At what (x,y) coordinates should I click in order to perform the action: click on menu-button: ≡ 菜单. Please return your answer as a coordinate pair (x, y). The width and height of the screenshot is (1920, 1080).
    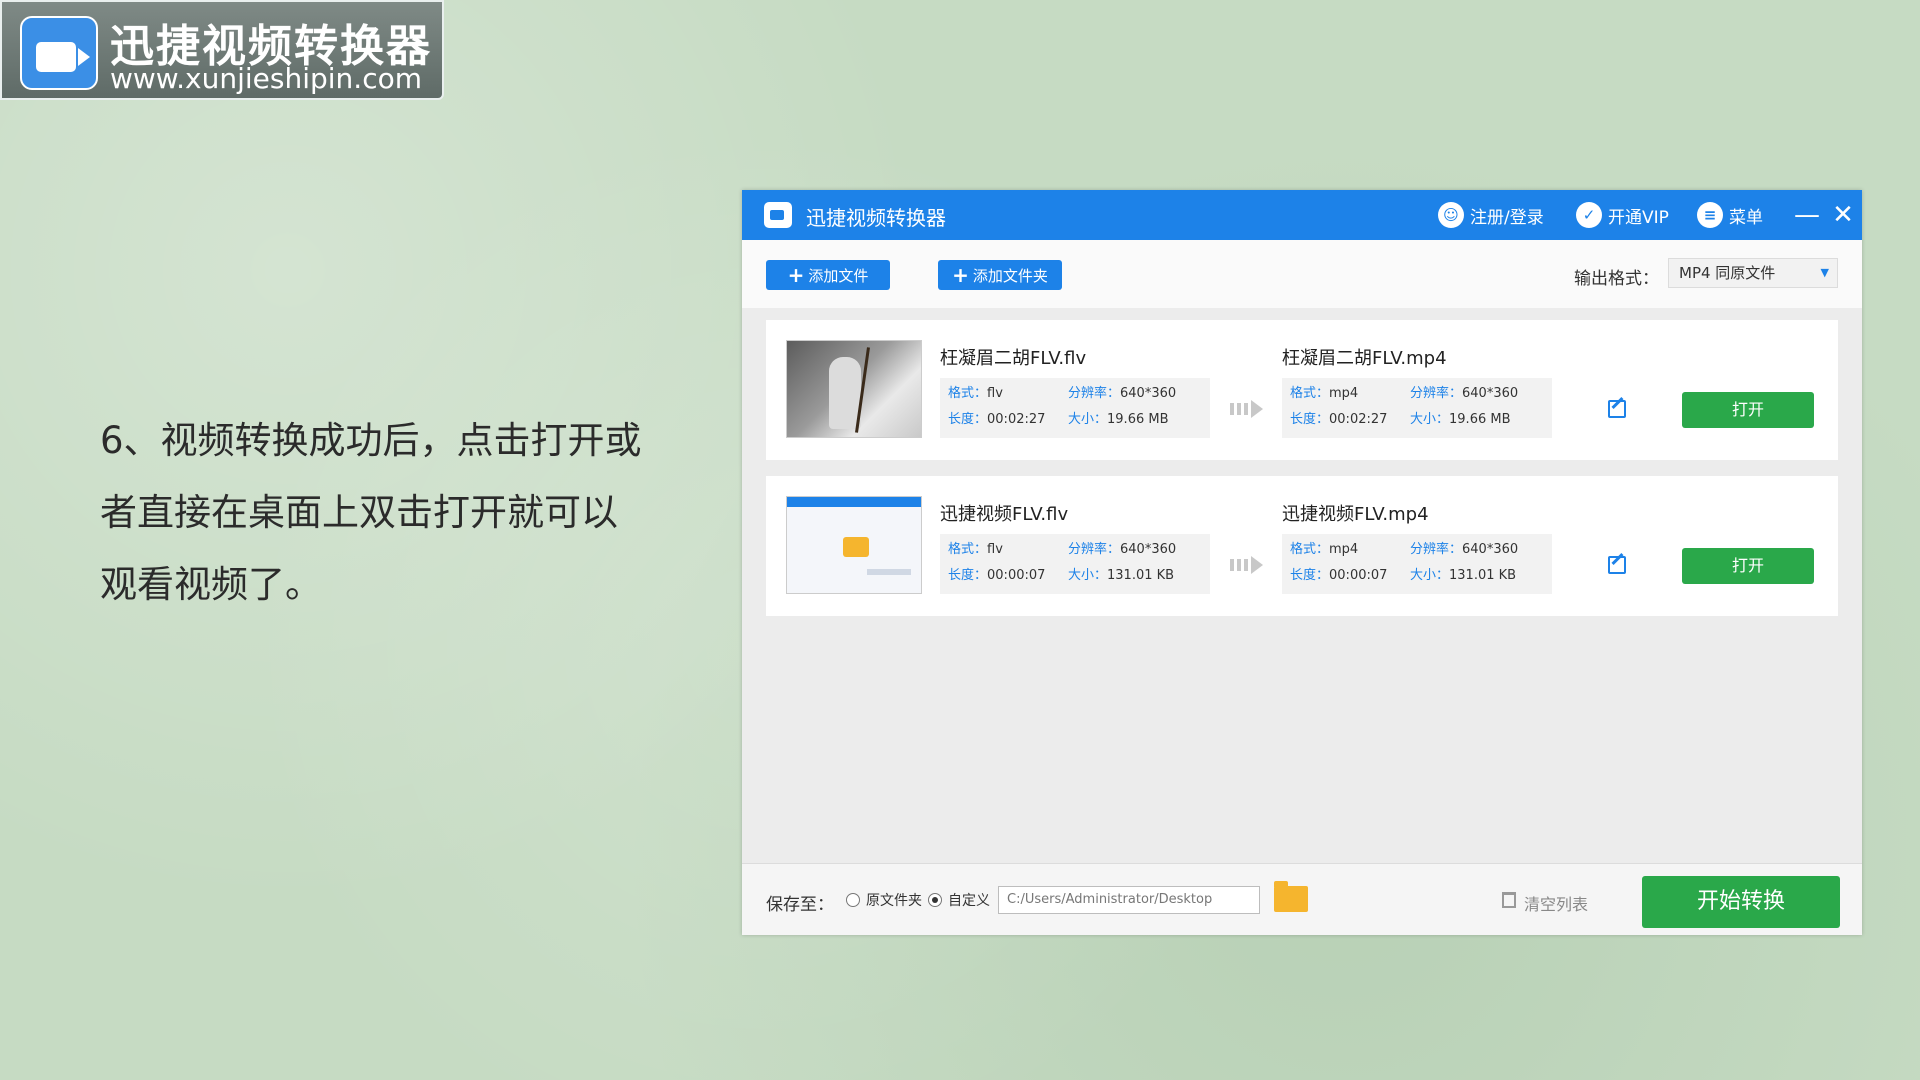
    Looking at the image, I should click on (1730, 215).